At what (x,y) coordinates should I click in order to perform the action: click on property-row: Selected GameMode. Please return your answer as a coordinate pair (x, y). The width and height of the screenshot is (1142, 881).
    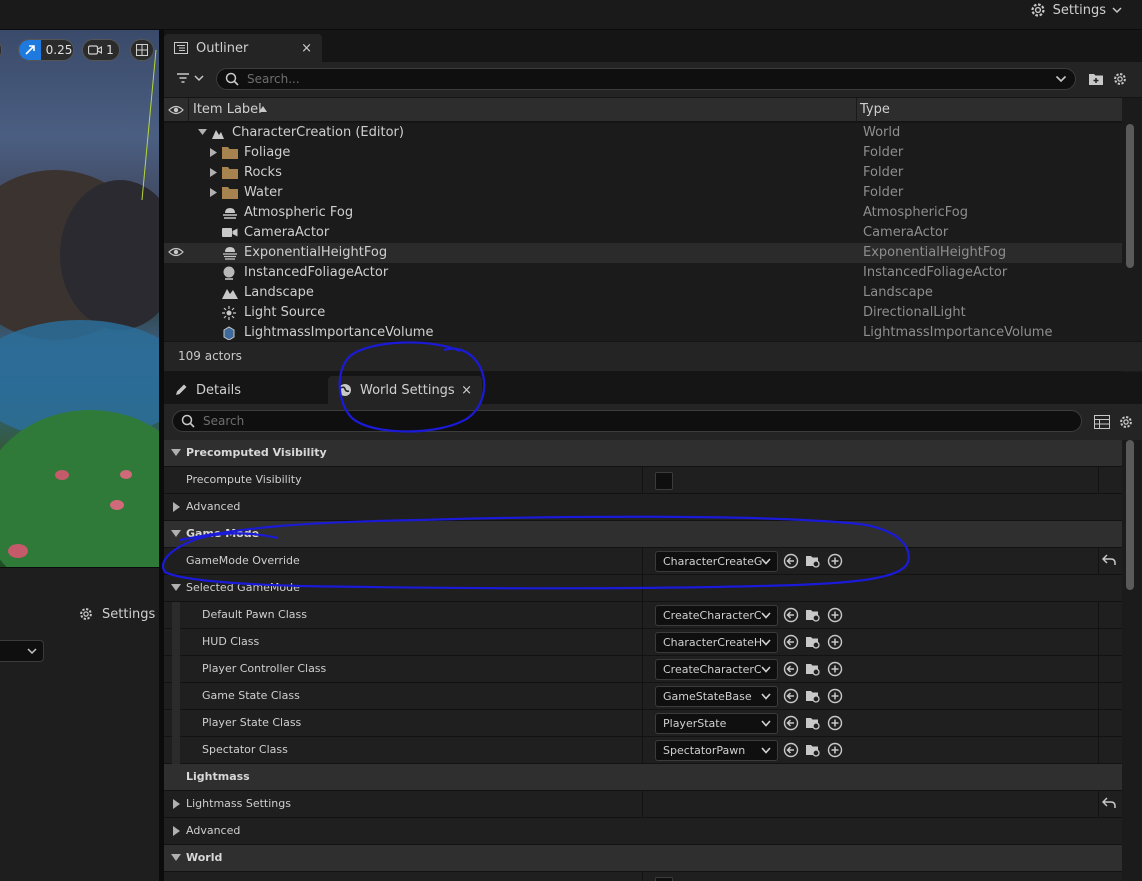
    Looking at the image, I should click on (643, 588).